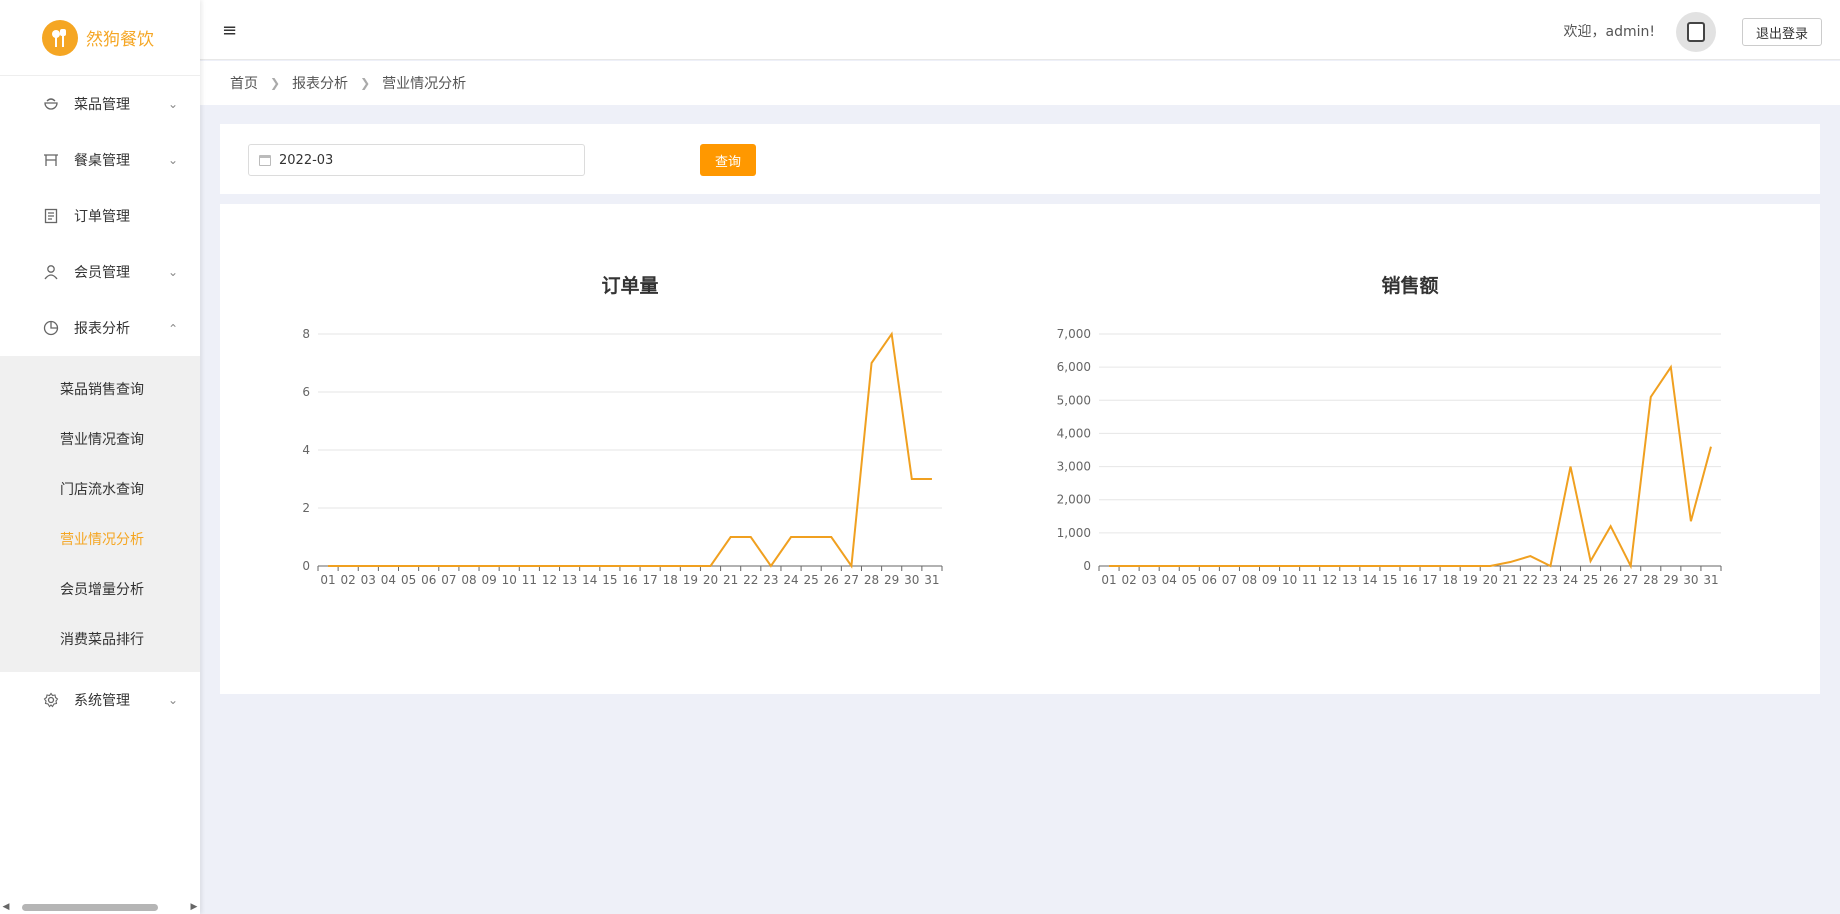  What do you see at coordinates (649, 580) in the screenshot?
I see `orders-chart-xtick-label: 17` at bounding box center [649, 580].